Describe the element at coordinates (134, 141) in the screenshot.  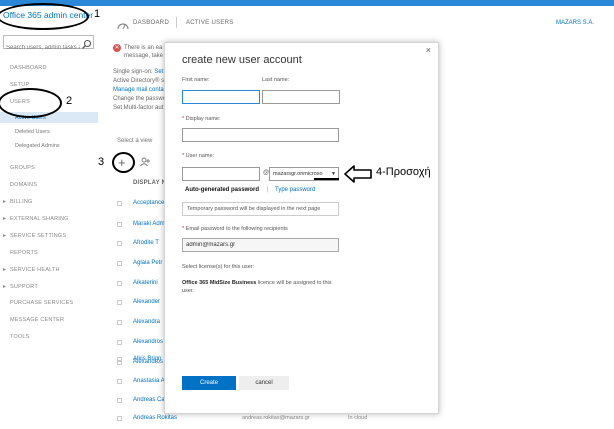
I see `select-view-label: Select a view` at that location.